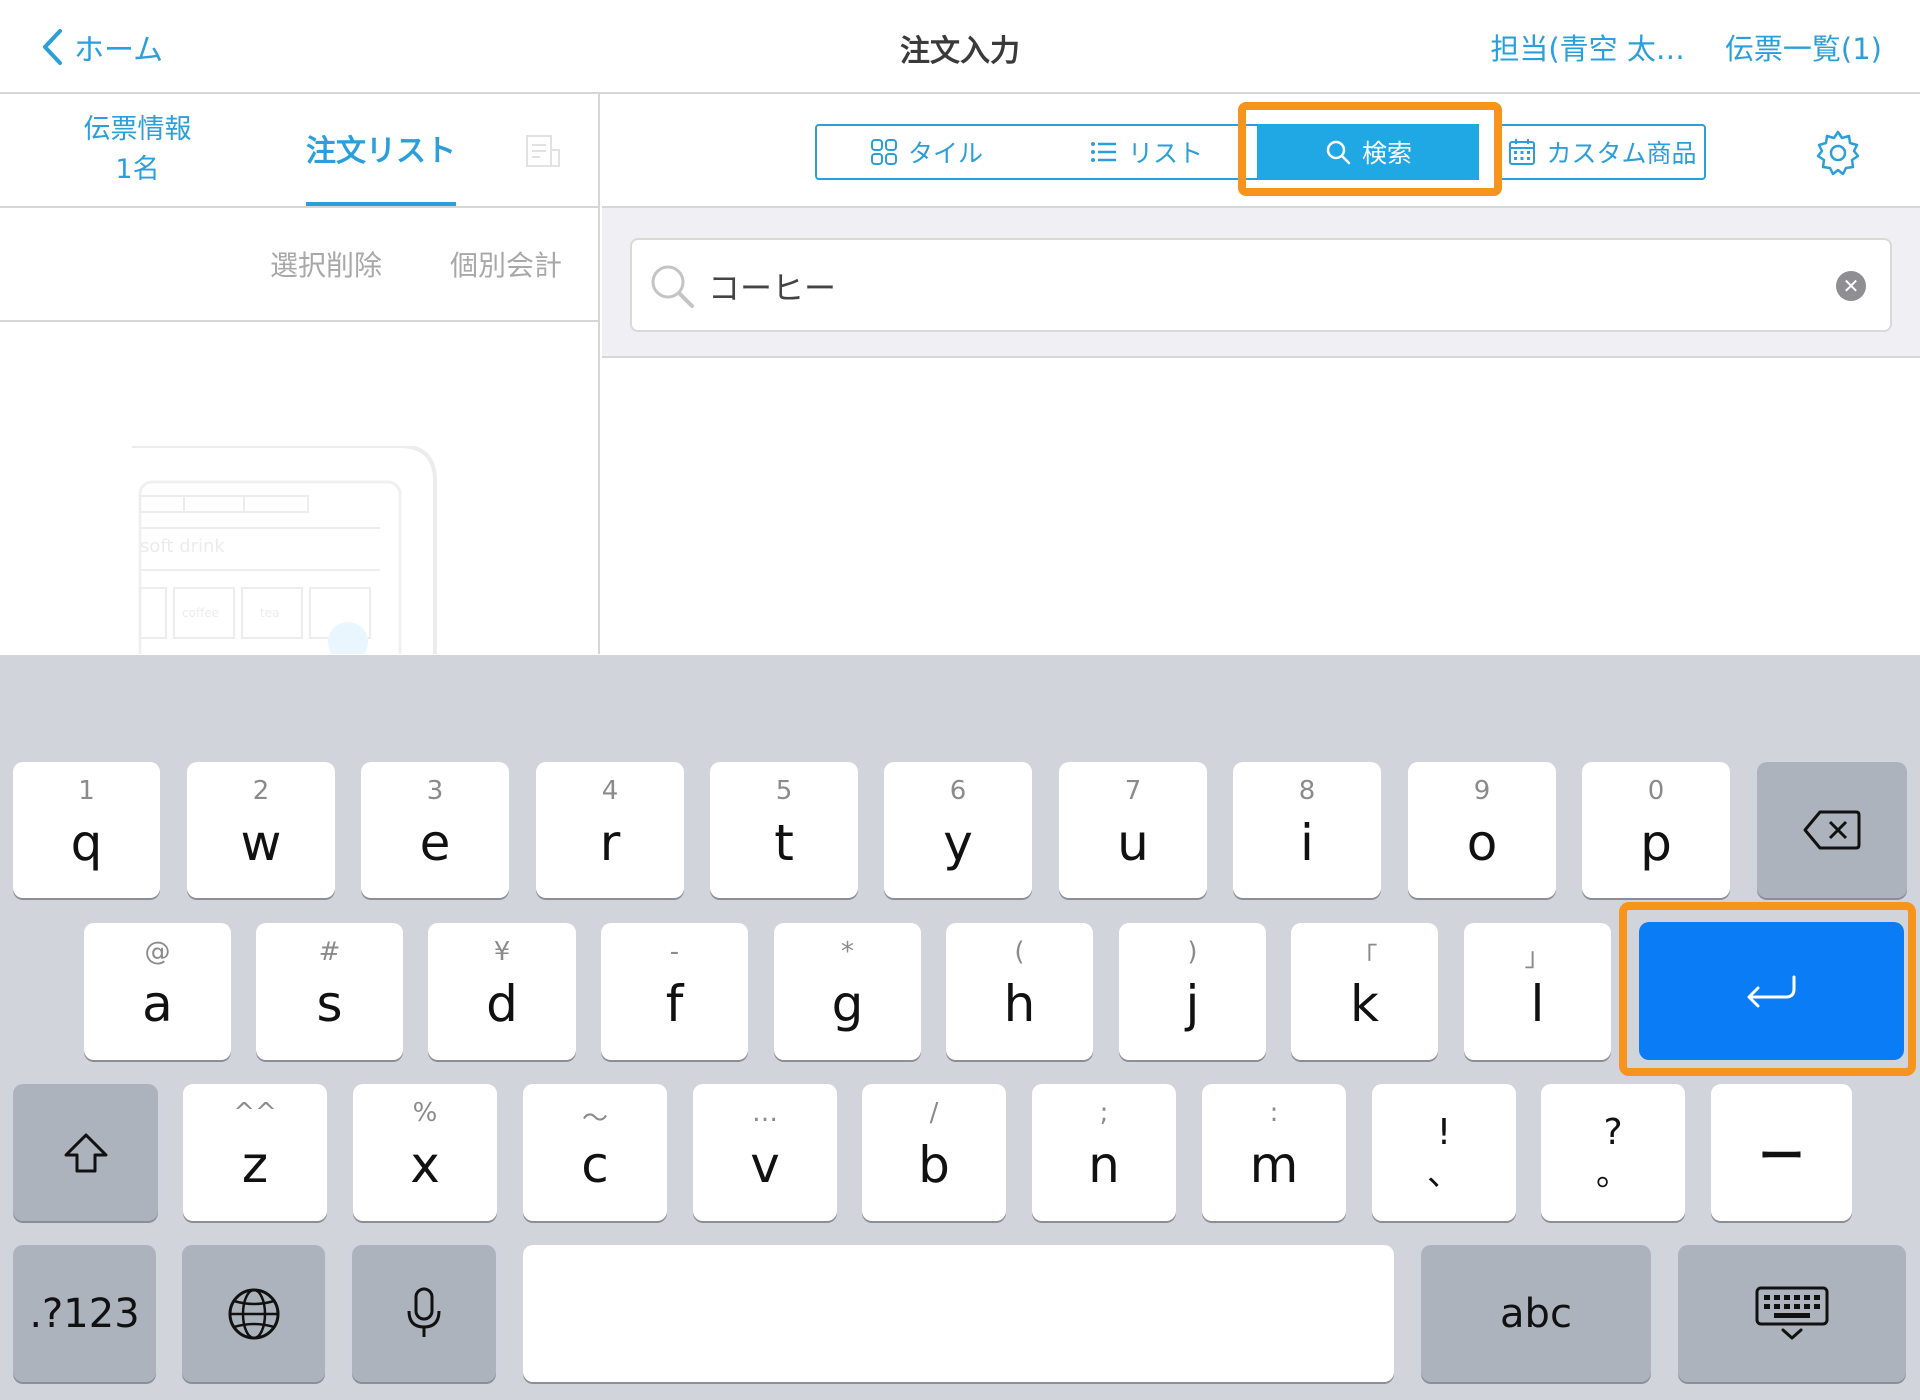 The height and width of the screenshot is (1400, 1920). I want to click on key-j: ) j, so click(1192, 991).